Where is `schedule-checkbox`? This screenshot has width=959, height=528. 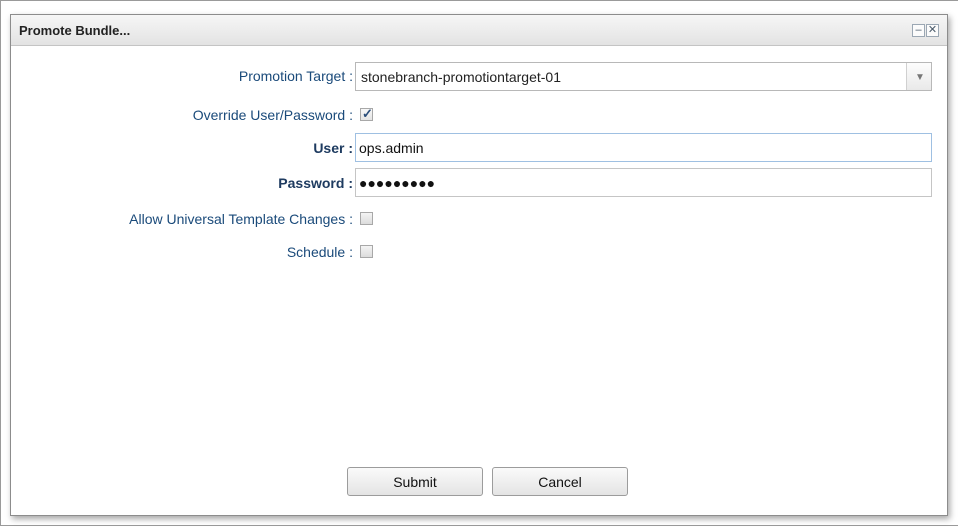
schedule-checkbox is located at coordinates (366, 251).